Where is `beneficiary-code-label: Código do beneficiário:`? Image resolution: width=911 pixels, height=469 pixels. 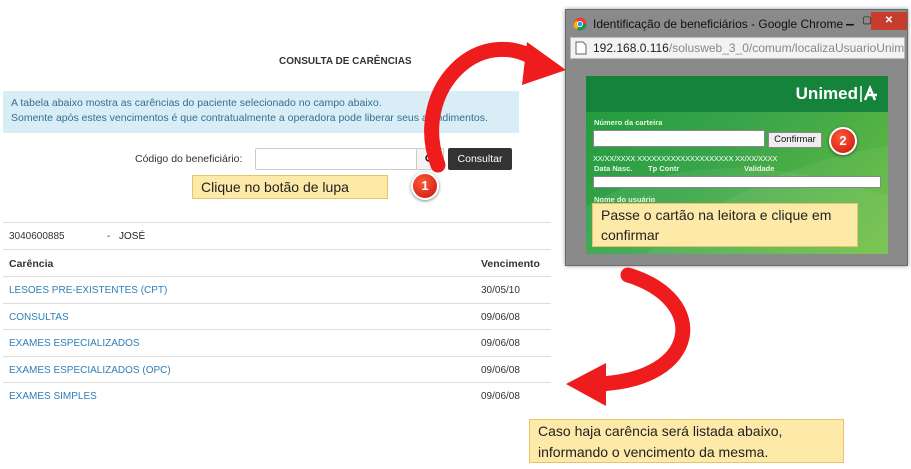 beneficiary-code-label: Código do beneficiário: is located at coordinates (189, 159).